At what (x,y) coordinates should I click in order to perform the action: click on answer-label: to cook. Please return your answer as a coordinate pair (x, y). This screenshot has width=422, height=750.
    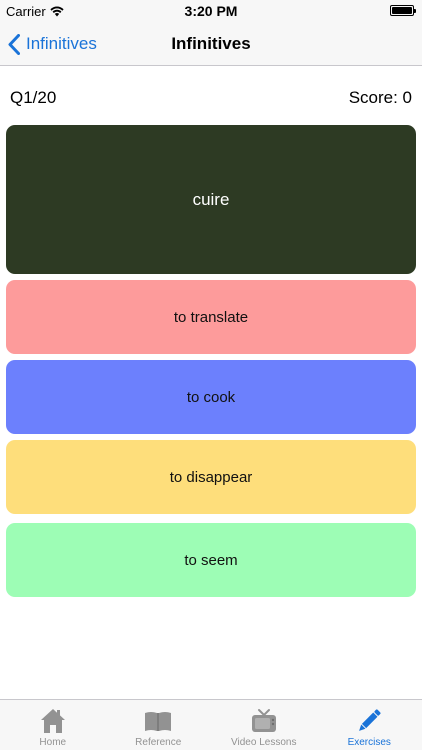
    Looking at the image, I should click on (211, 397).